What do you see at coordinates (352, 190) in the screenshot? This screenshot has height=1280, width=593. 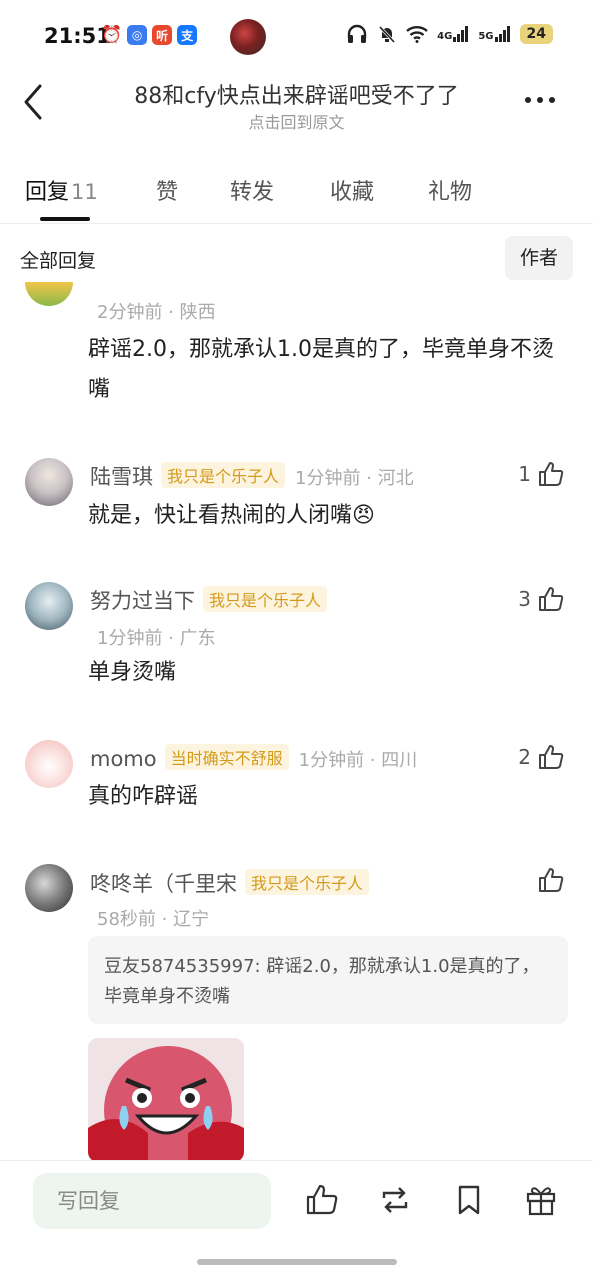 I see `tab-favorites: 收藏` at bounding box center [352, 190].